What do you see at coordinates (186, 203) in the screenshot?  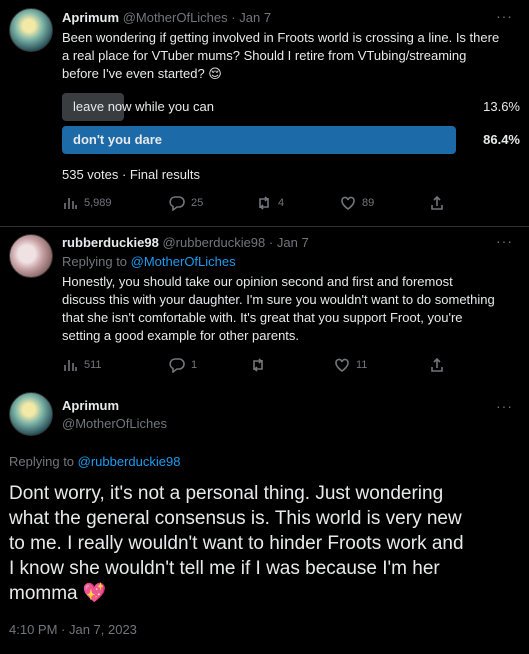 I see `reply-button: 25` at bounding box center [186, 203].